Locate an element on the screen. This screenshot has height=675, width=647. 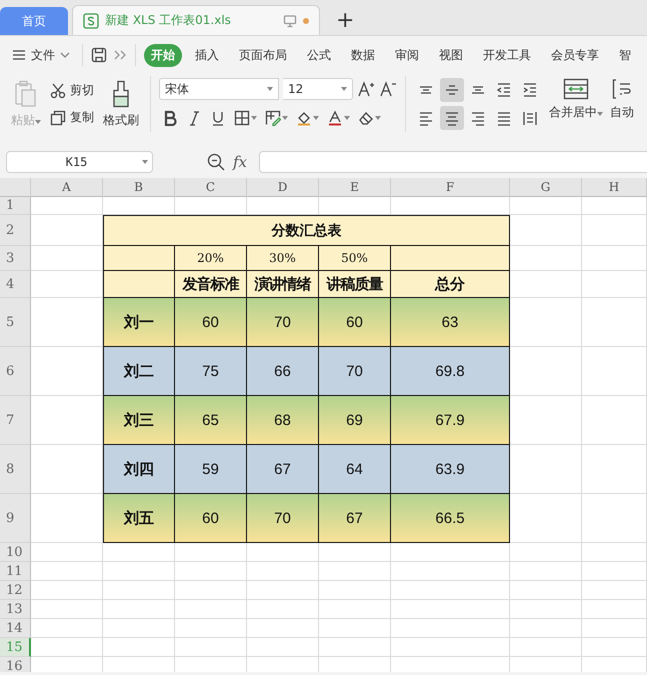
zoom-out-icon is located at coordinates (216, 162).